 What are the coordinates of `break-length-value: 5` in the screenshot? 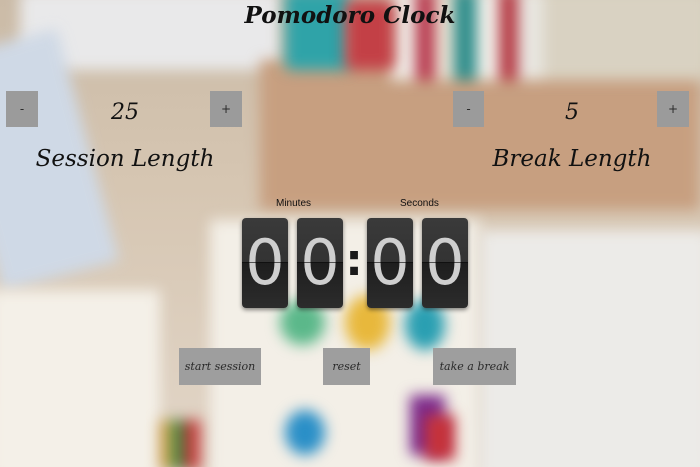 It's located at (572, 112).